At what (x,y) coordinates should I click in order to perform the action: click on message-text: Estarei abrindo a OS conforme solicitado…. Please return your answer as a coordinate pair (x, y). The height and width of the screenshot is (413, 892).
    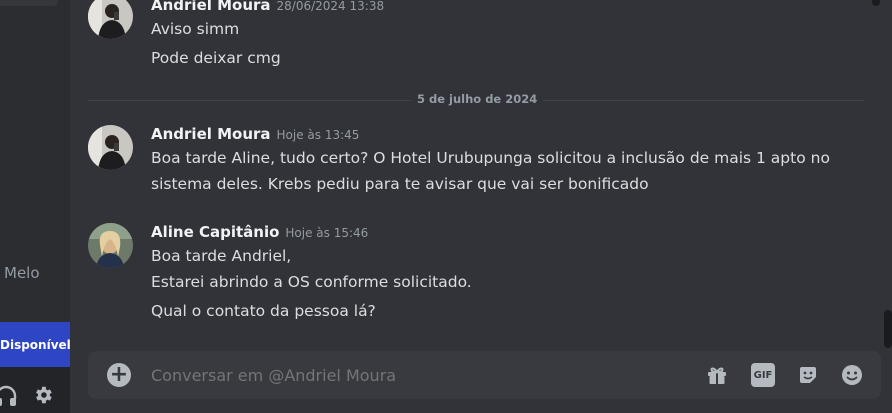
    Looking at the image, I should click on (311, 282).